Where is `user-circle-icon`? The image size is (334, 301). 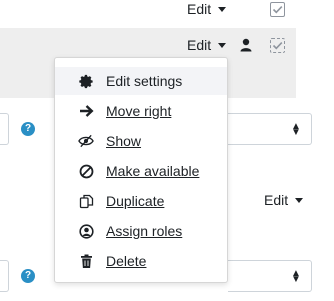 user-circle-icon is located at coordinates (86, 231).